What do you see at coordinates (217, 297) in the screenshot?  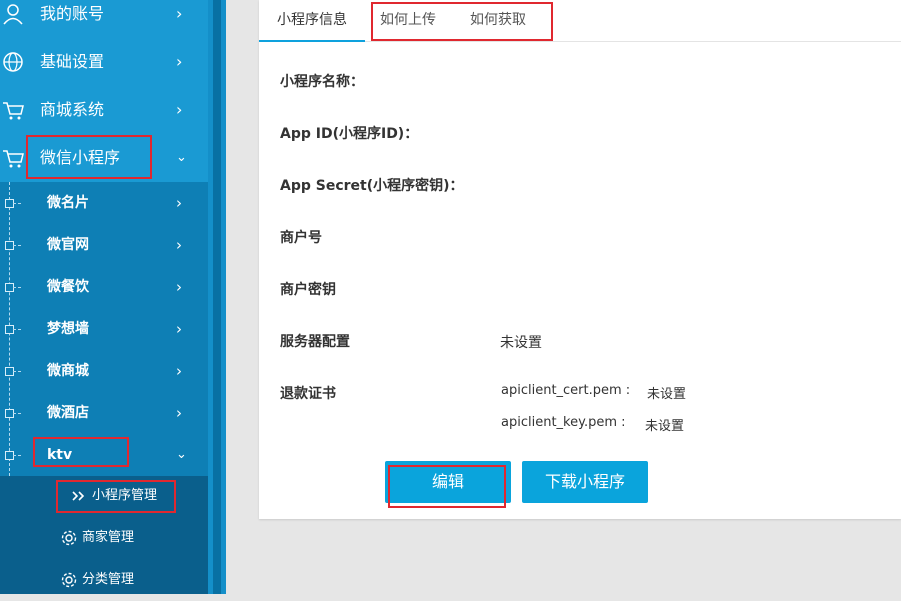 I see `sidebar-scrollbar` at bounding box center [217, 297].